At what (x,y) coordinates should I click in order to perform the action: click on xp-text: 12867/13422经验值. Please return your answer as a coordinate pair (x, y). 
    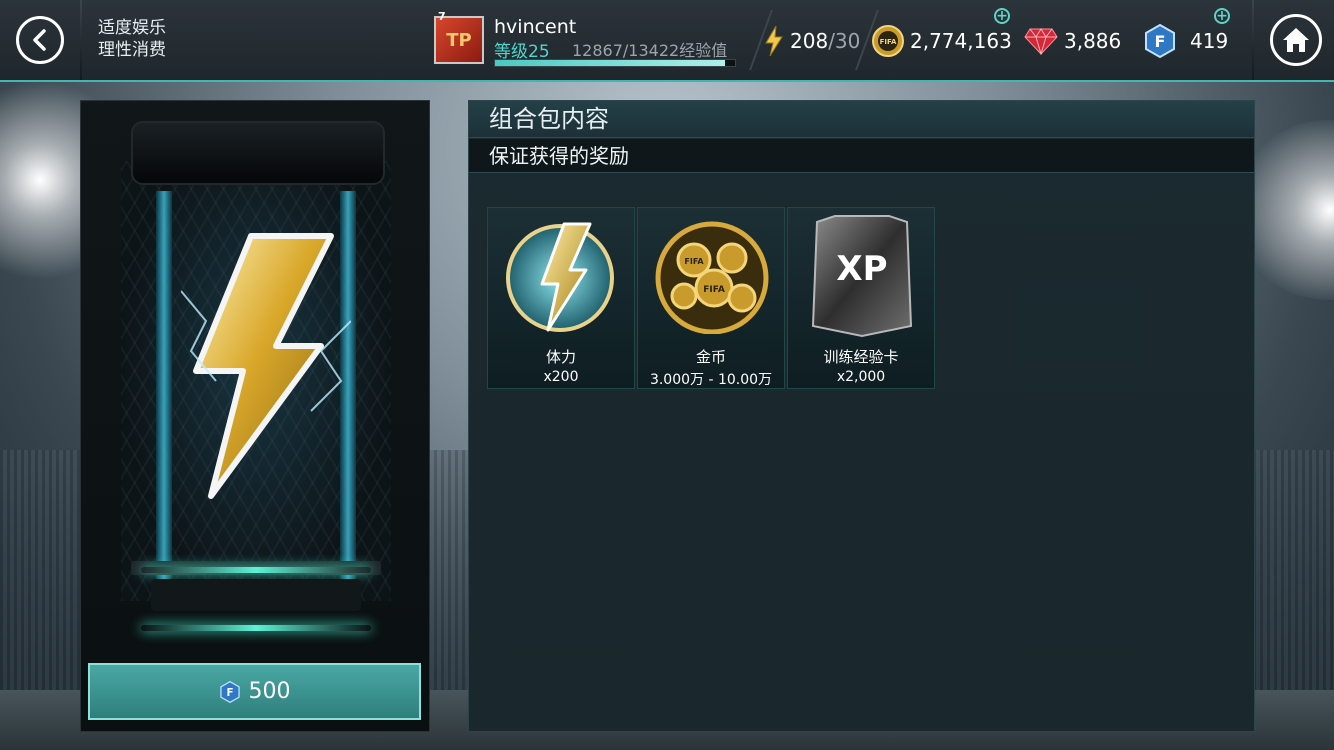
    Looking at the image, I should click on (650, 50).